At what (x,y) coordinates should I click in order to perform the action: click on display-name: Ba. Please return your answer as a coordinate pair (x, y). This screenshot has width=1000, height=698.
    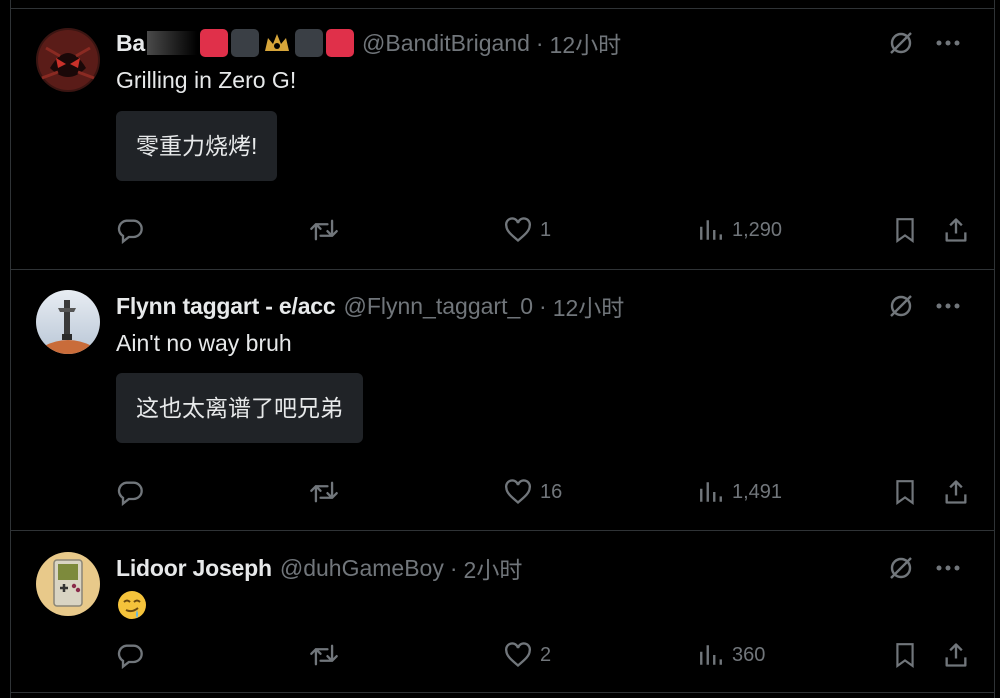
    Looking at the image, I should click on (130, 43).